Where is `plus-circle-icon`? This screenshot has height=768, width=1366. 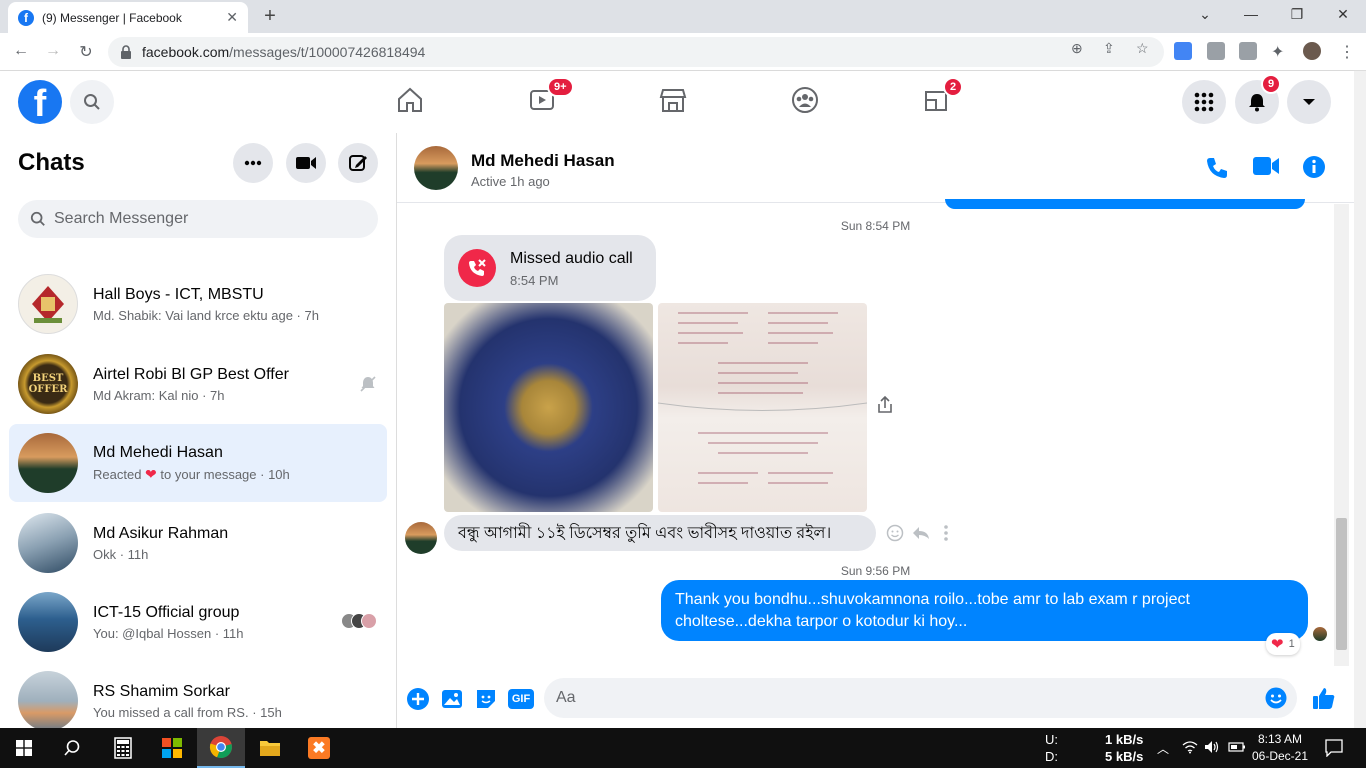
plus-circle-icon is located at coordinates (418, 699).